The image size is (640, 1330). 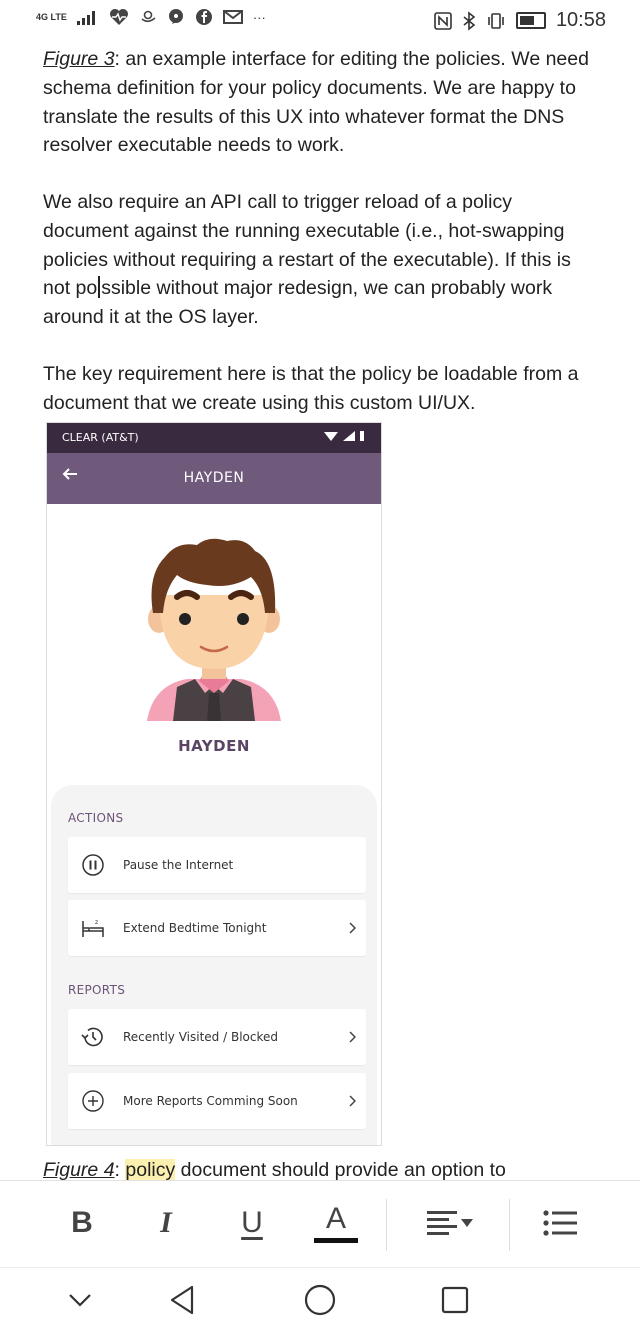 What do you see at coordinates (93, 1037) in the screenshot?
I see `history-icon` at bounding box center [93, 1037].